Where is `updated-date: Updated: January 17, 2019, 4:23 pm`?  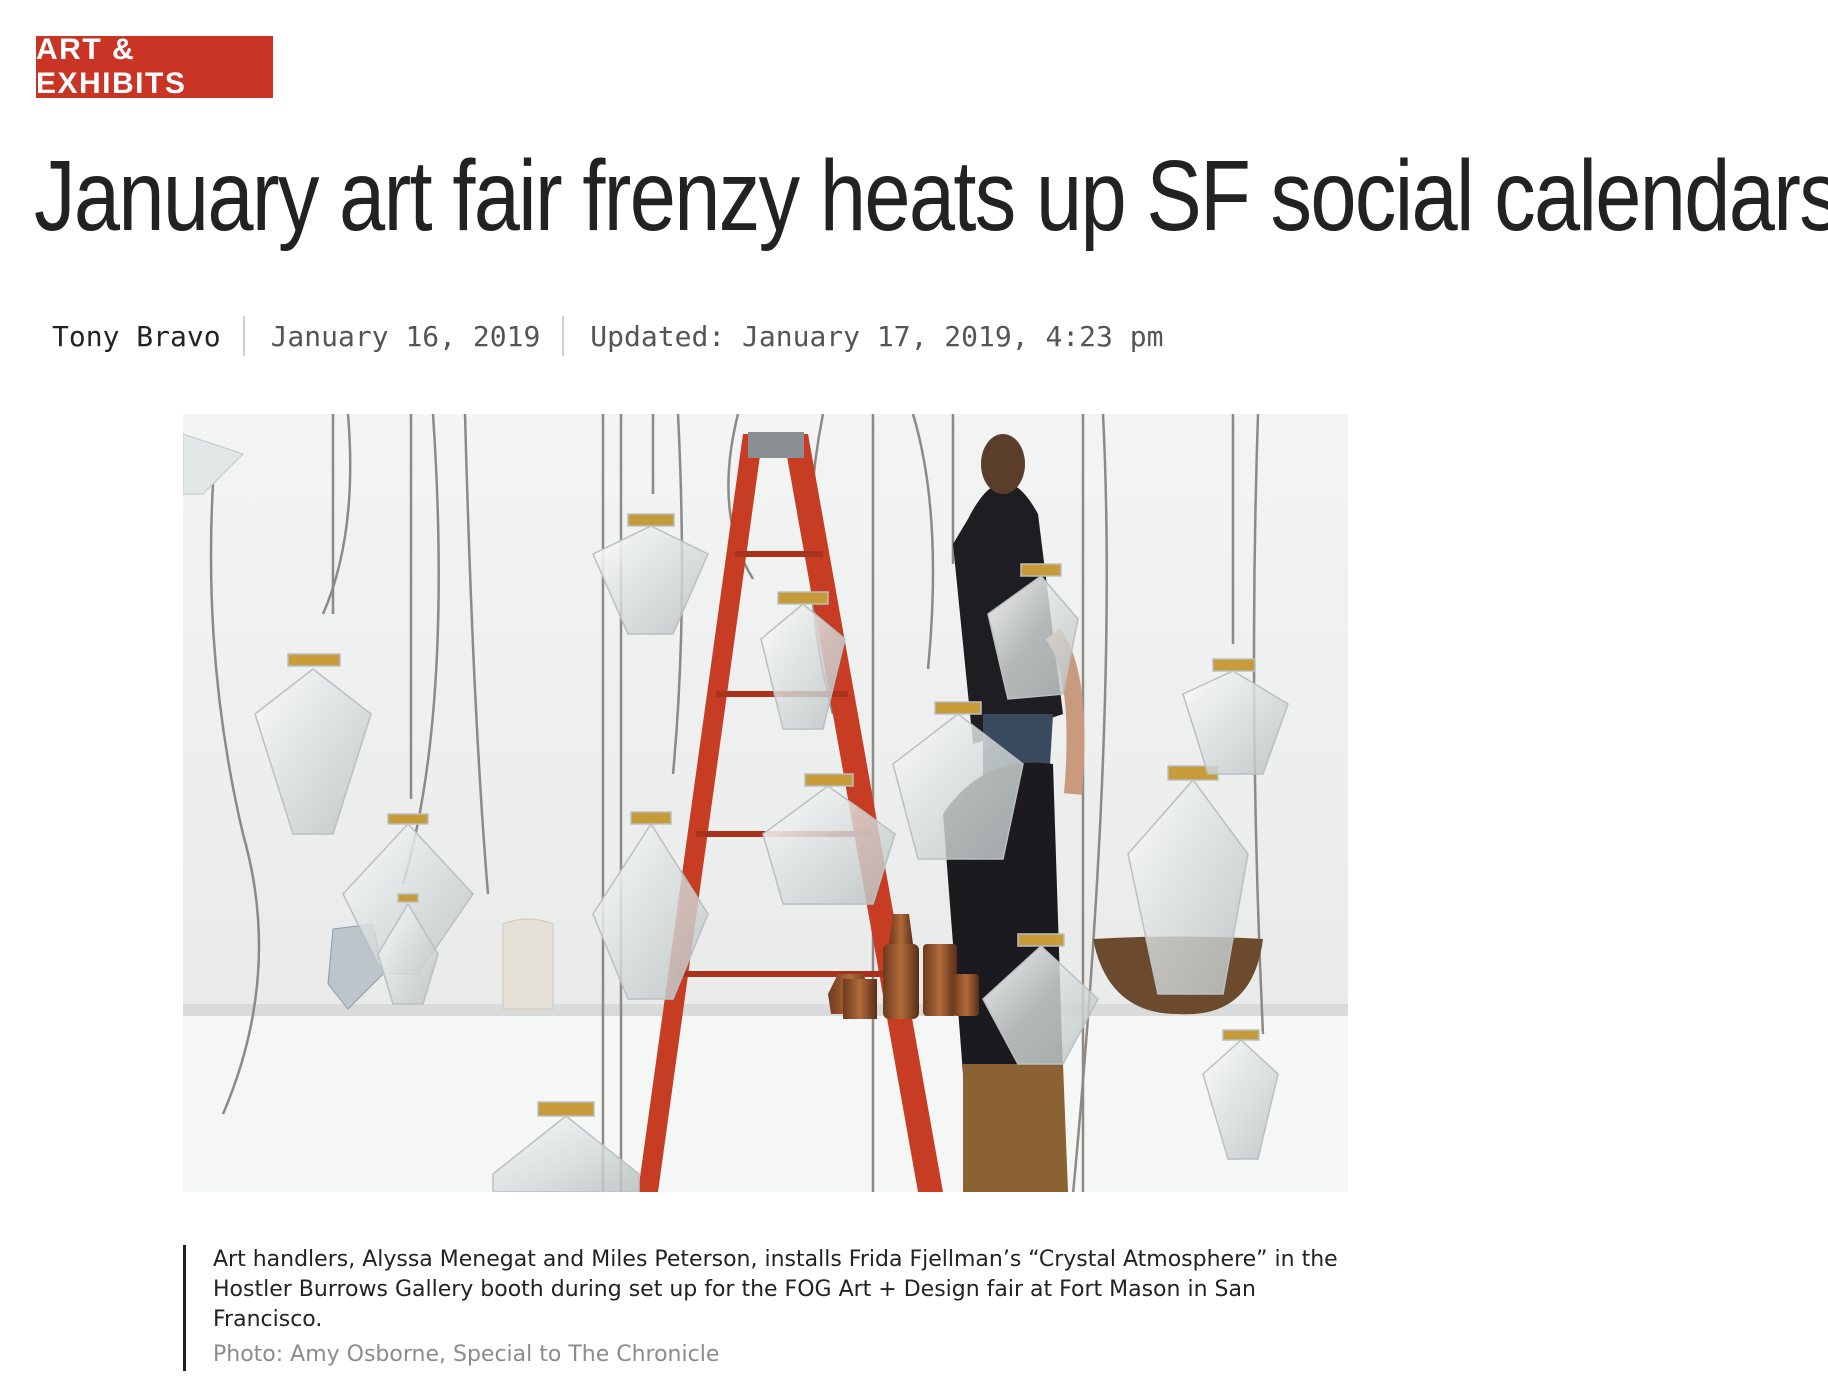
updated-date: Updated: January 17, 2019, 4:23 pm is located at coordinates (877, 336).